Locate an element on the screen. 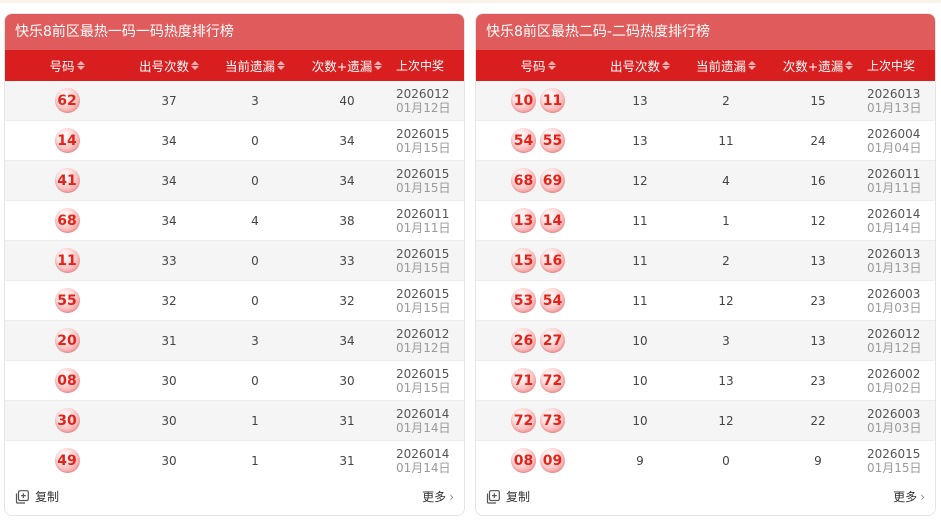  sum-cell: 23 is located at coordinates (818, 300).